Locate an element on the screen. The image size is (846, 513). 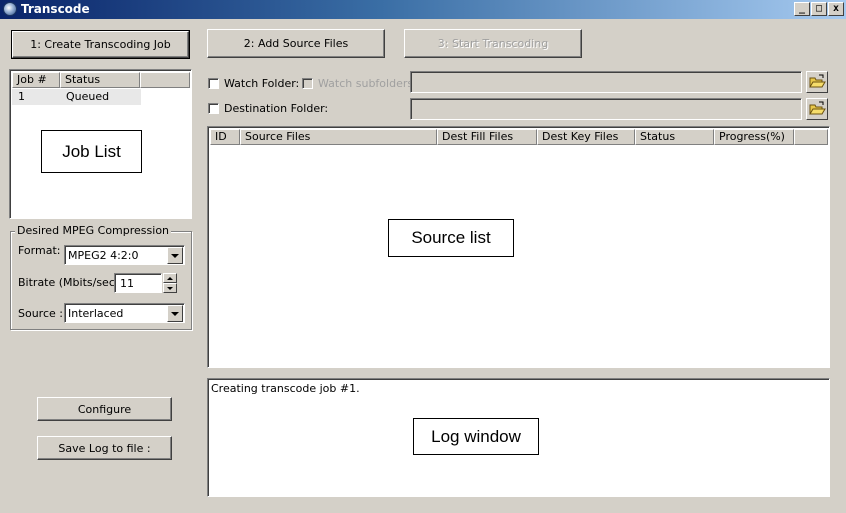
close-icon: x is located at coordinates (836, 8).